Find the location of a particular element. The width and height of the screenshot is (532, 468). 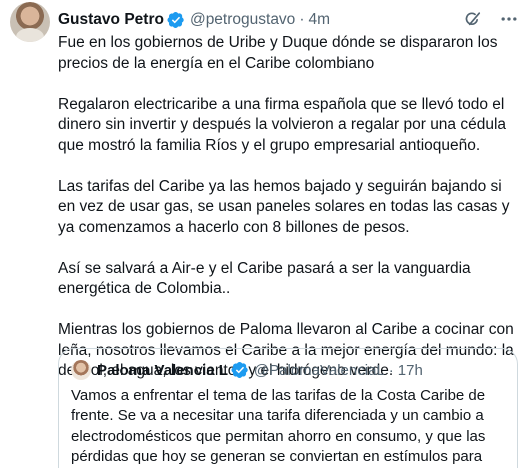

tweet-timestamp: 4m is located at coordinates (319, 20).